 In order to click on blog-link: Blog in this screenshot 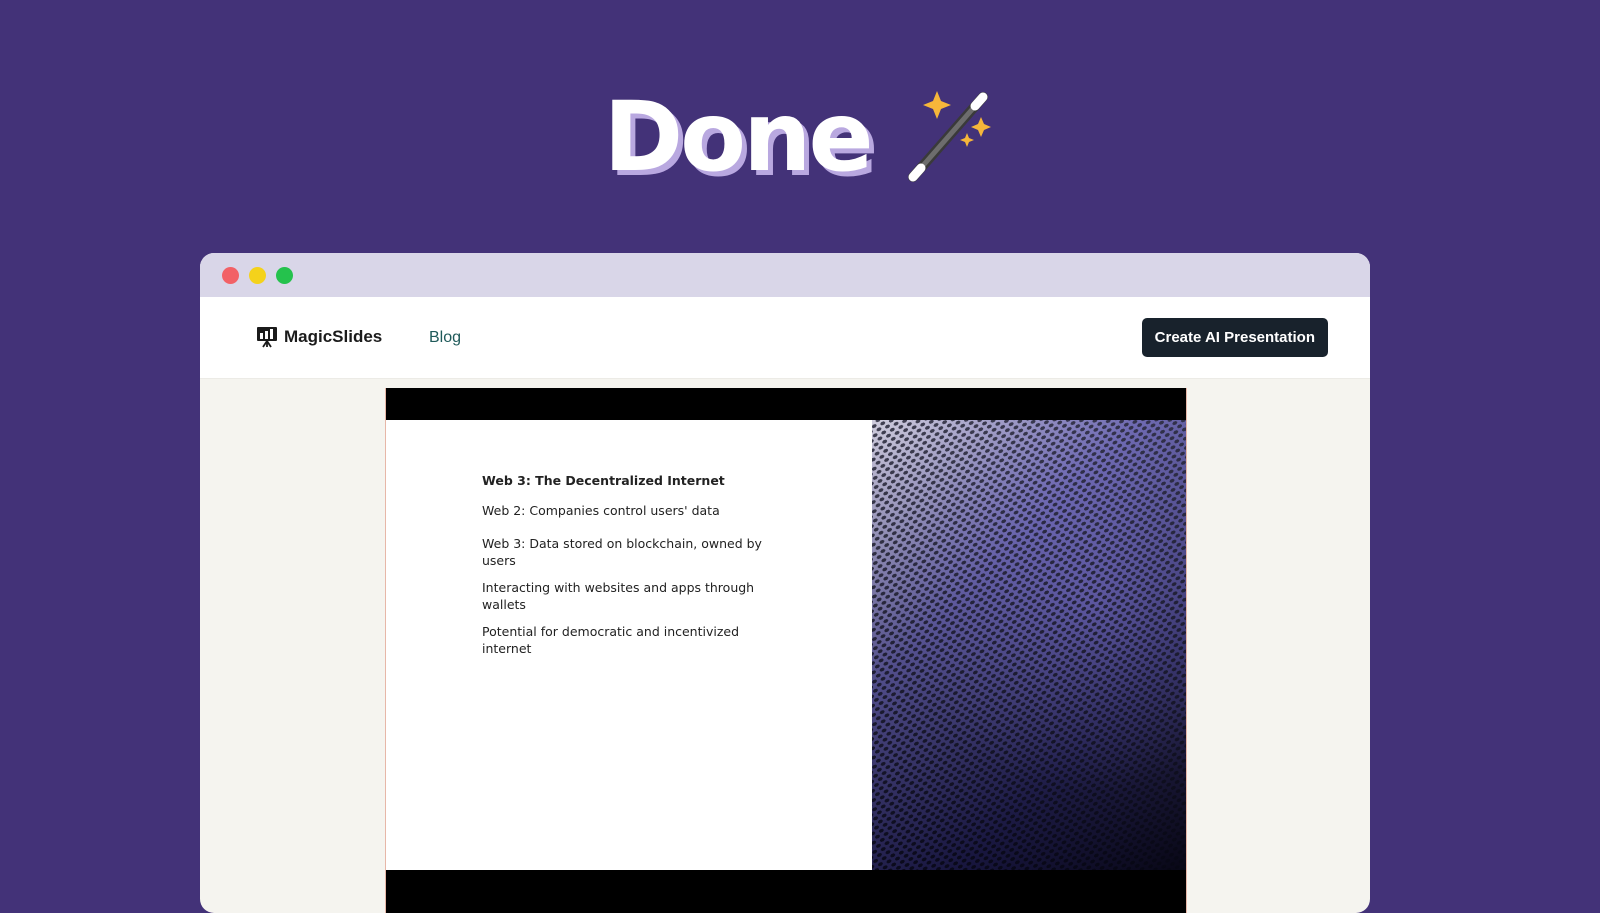, I will do `click(445, 338)`.